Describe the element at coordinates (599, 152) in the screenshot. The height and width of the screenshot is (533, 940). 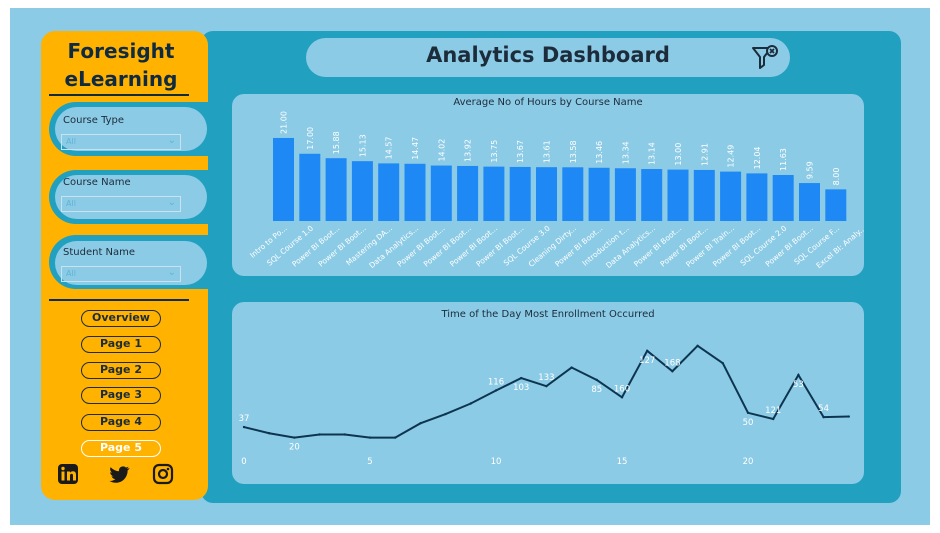
I see `bar-data-label: 13.46` at that location.